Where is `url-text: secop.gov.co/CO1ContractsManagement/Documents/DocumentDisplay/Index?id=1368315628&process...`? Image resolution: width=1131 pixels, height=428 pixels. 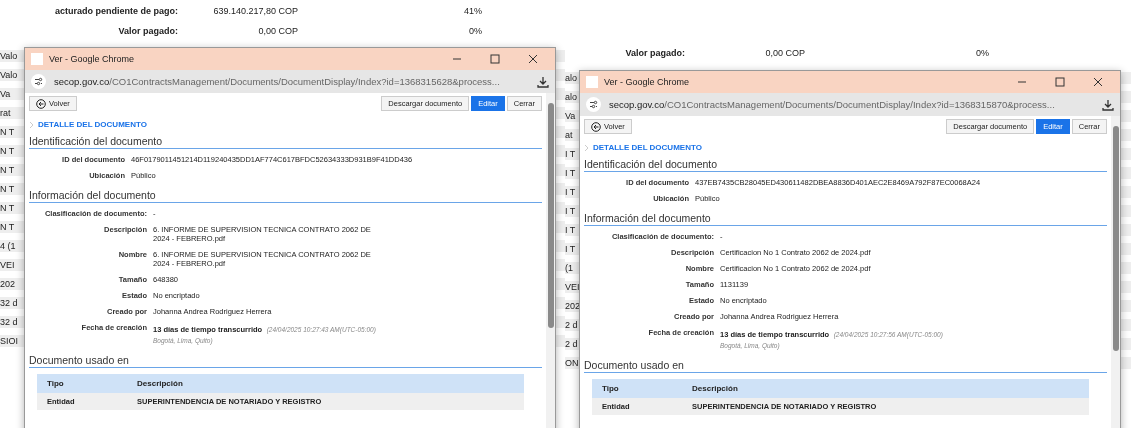
url-text: secop.gov.co/CO1ContractsManagement/Documents/DocumentDisplay/Index?id=1368315628&process... is located at coordinates (291, 81).